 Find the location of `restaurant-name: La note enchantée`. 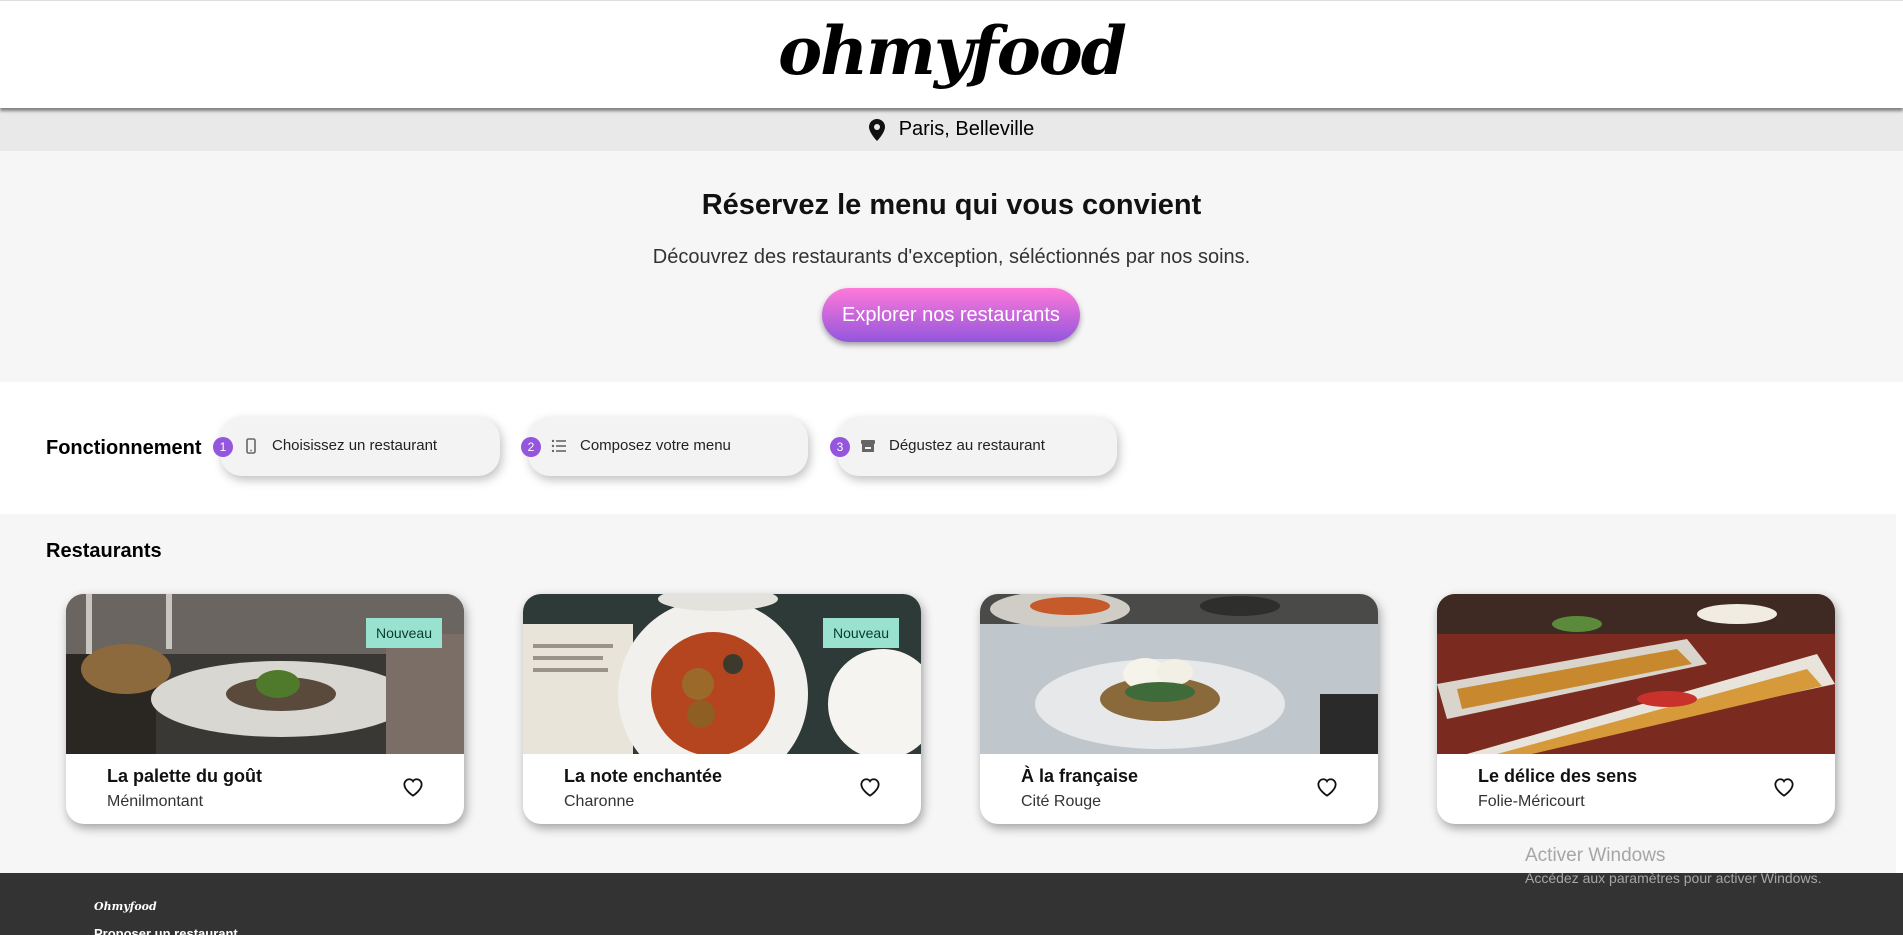

restaurant-name: La note enchantée is located at coordinates (643, 776).